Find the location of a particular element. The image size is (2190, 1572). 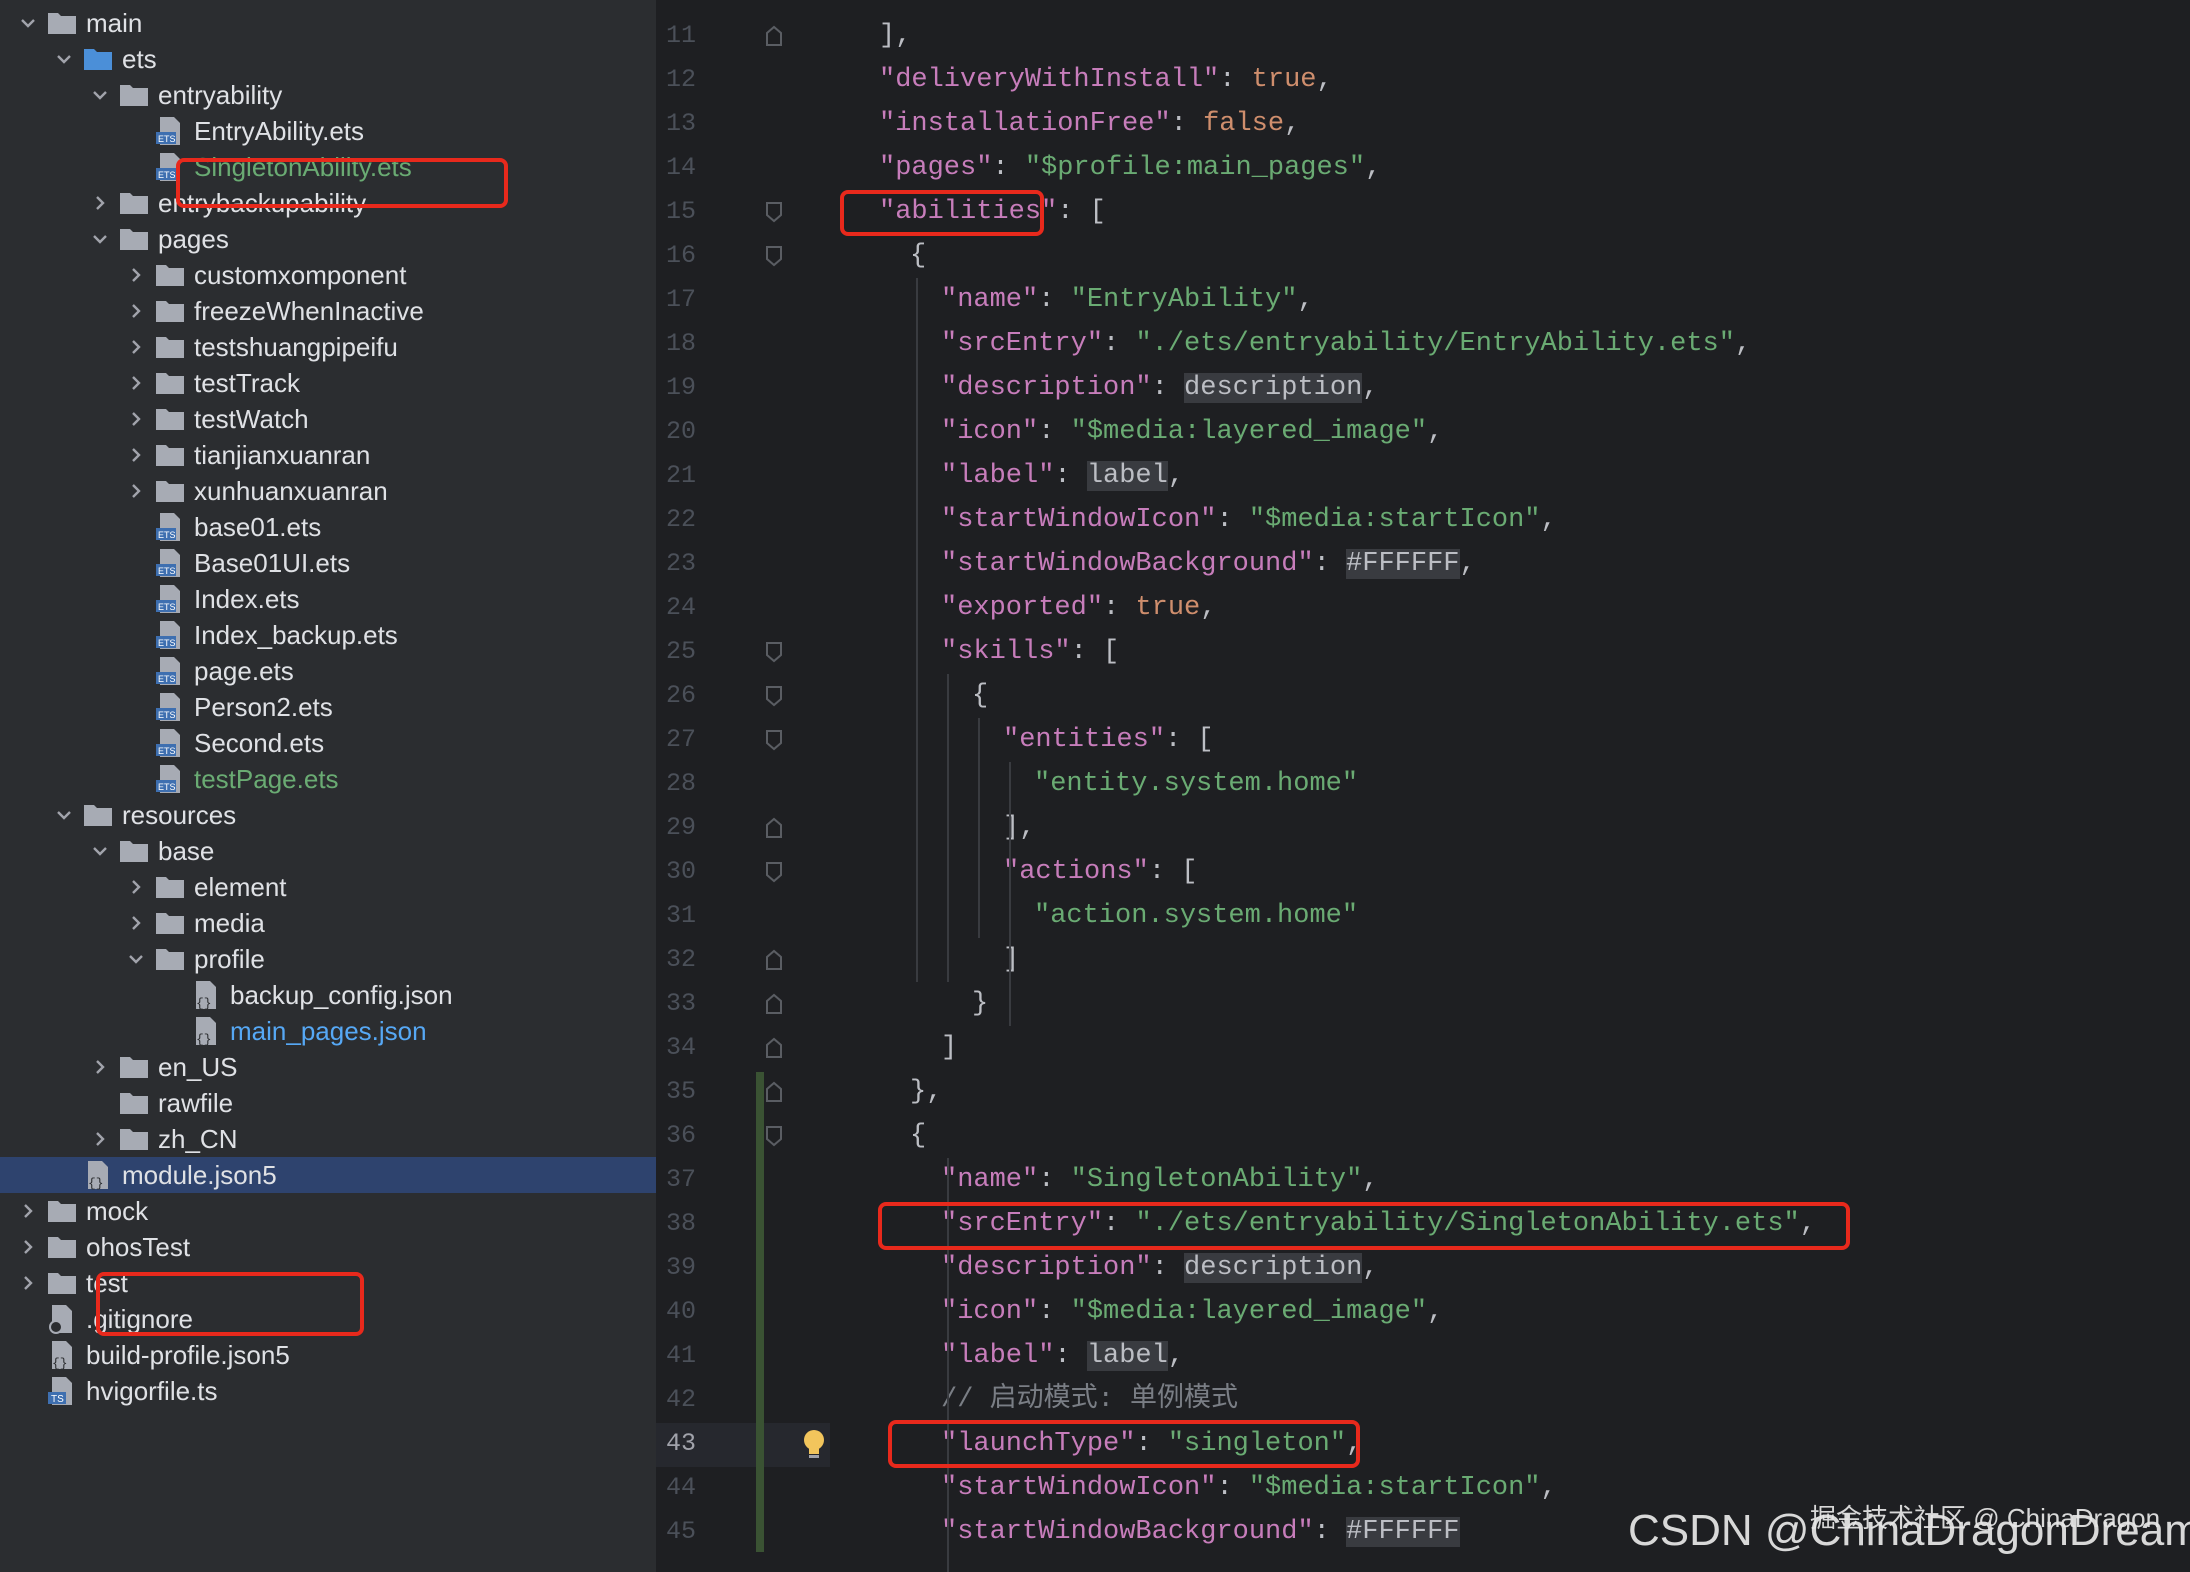

code-line: "name": "SingletonAbility", is located at coordinates (1159, 1180).